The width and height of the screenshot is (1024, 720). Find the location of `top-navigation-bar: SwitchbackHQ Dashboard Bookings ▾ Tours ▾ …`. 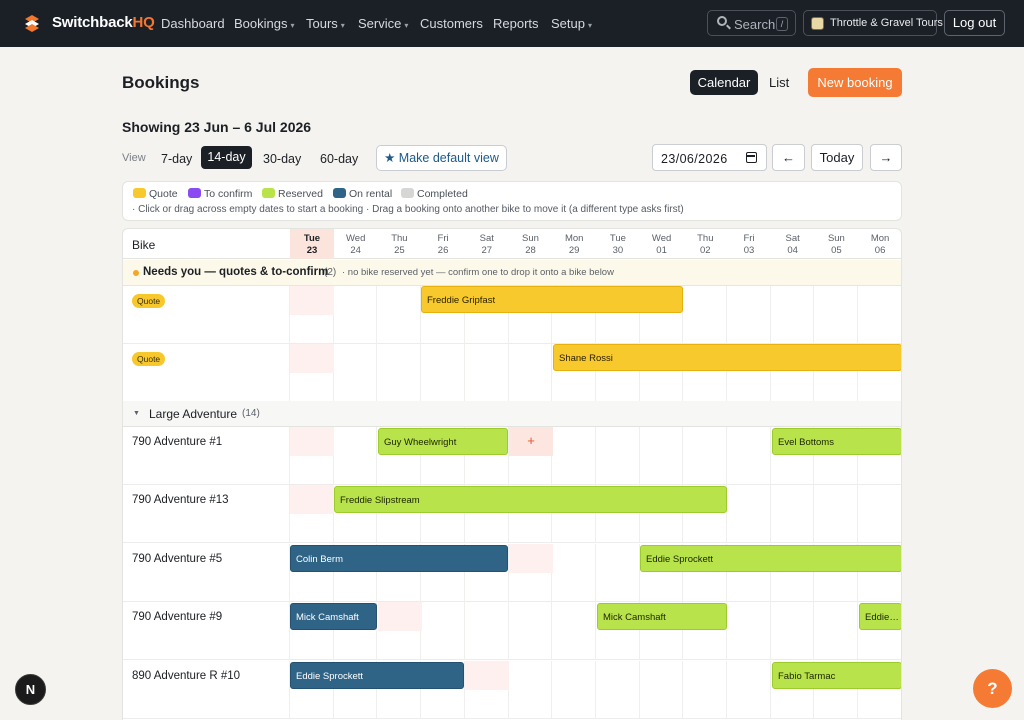

top-navigation-bar: SwitchbackHQ Dashboard Bookings ▾ Tours ▾ … is located at coordinates (512, 23).